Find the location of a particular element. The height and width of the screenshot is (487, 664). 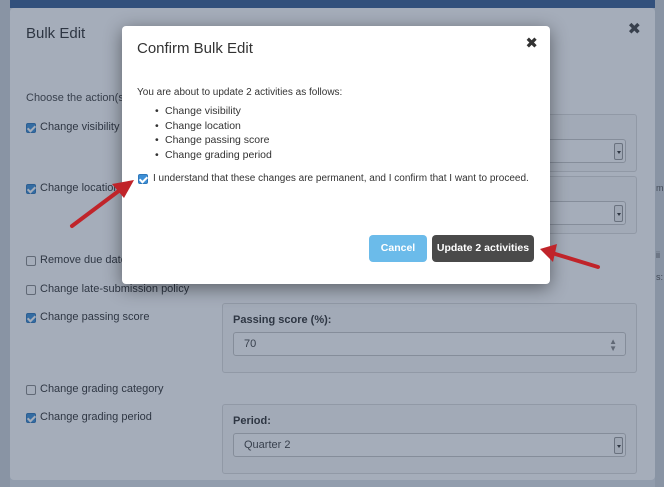

confirm-title: Confirm Bulk Edit is located at coordinates (195, 48).